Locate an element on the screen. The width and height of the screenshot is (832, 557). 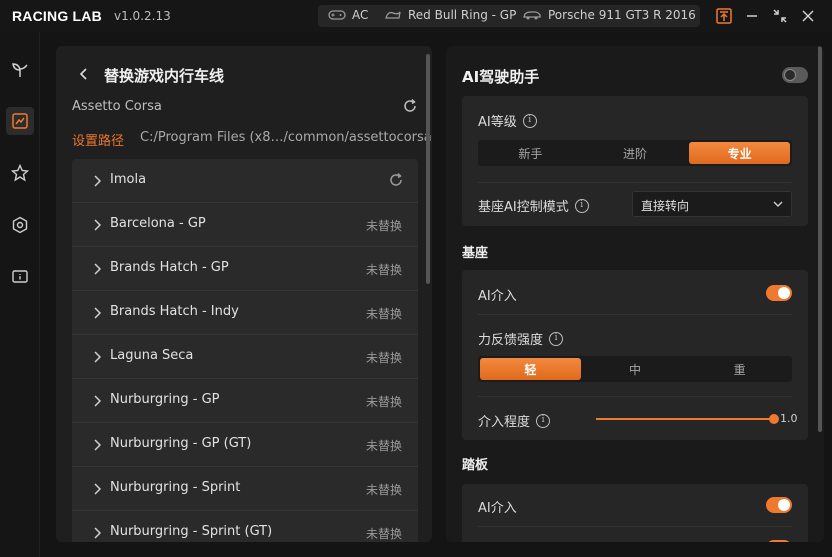
track-row: Nurburgring - Sprint (GT) 未替换 is located at coordinates (245, 526).